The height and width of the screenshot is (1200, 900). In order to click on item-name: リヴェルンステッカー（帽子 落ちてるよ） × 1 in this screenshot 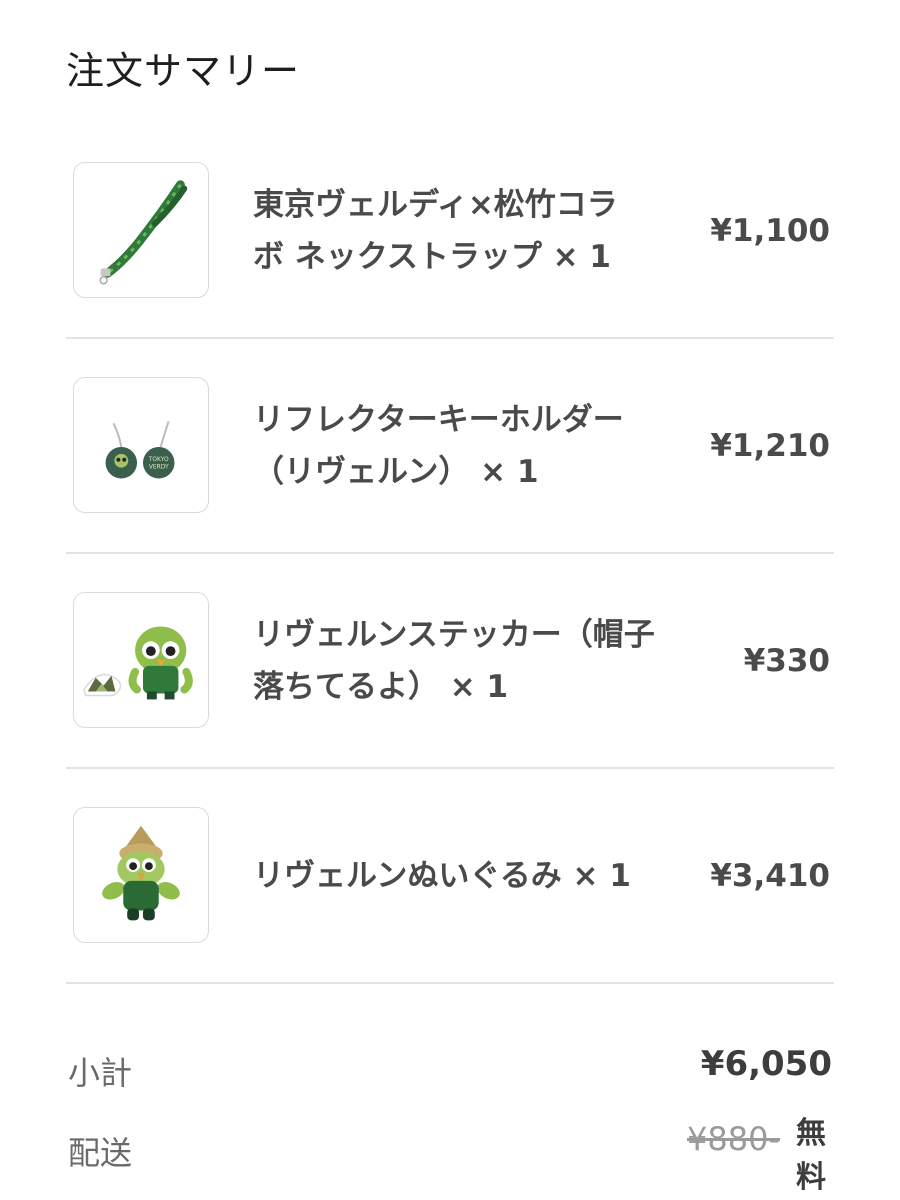, I will do `click(473, 660)`.